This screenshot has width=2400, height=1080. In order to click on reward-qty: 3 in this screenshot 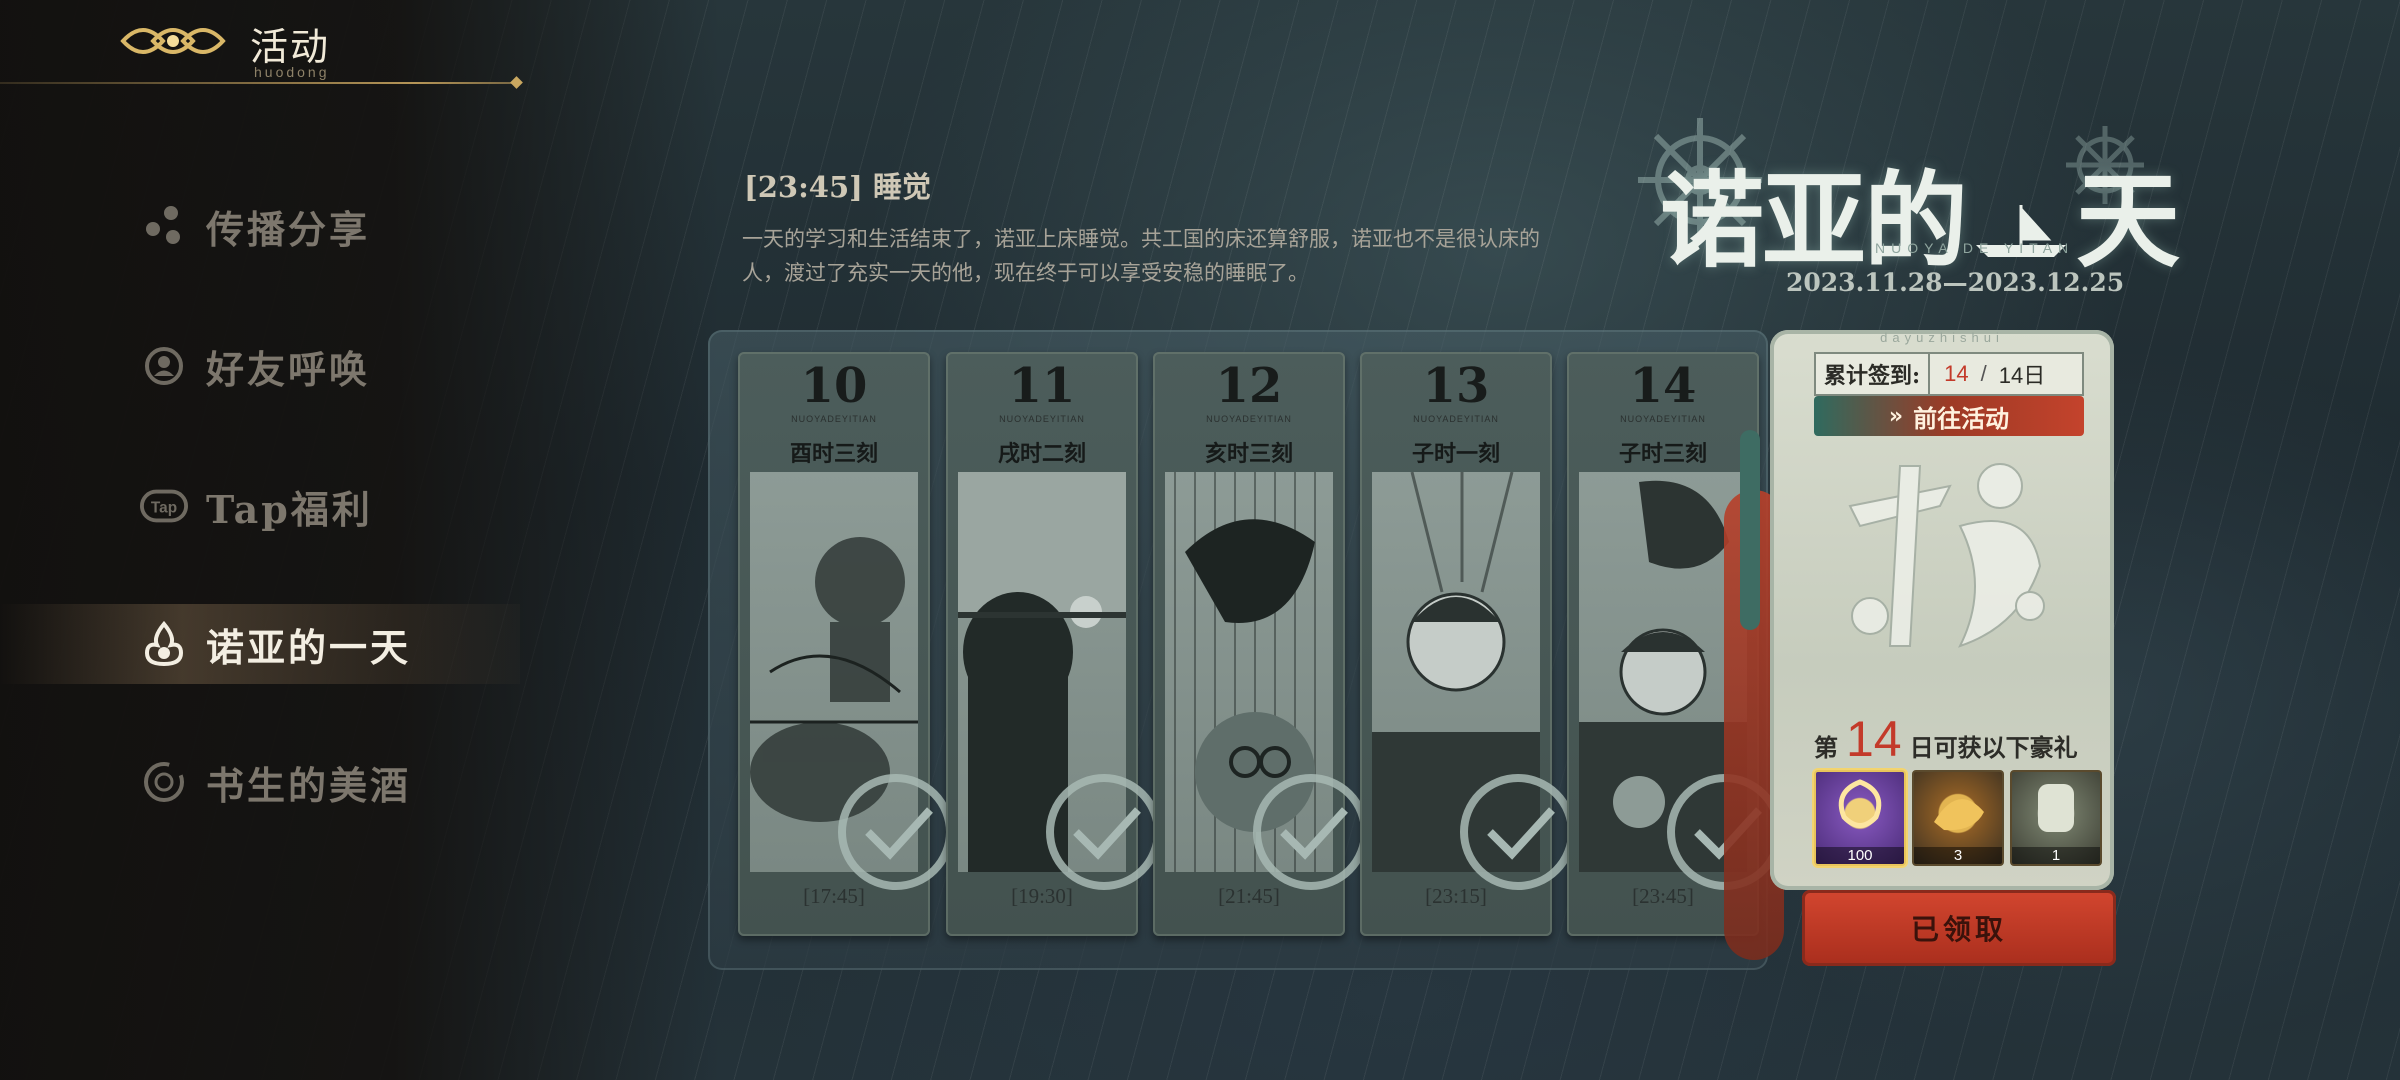, I will do `click(1958, 855)`.